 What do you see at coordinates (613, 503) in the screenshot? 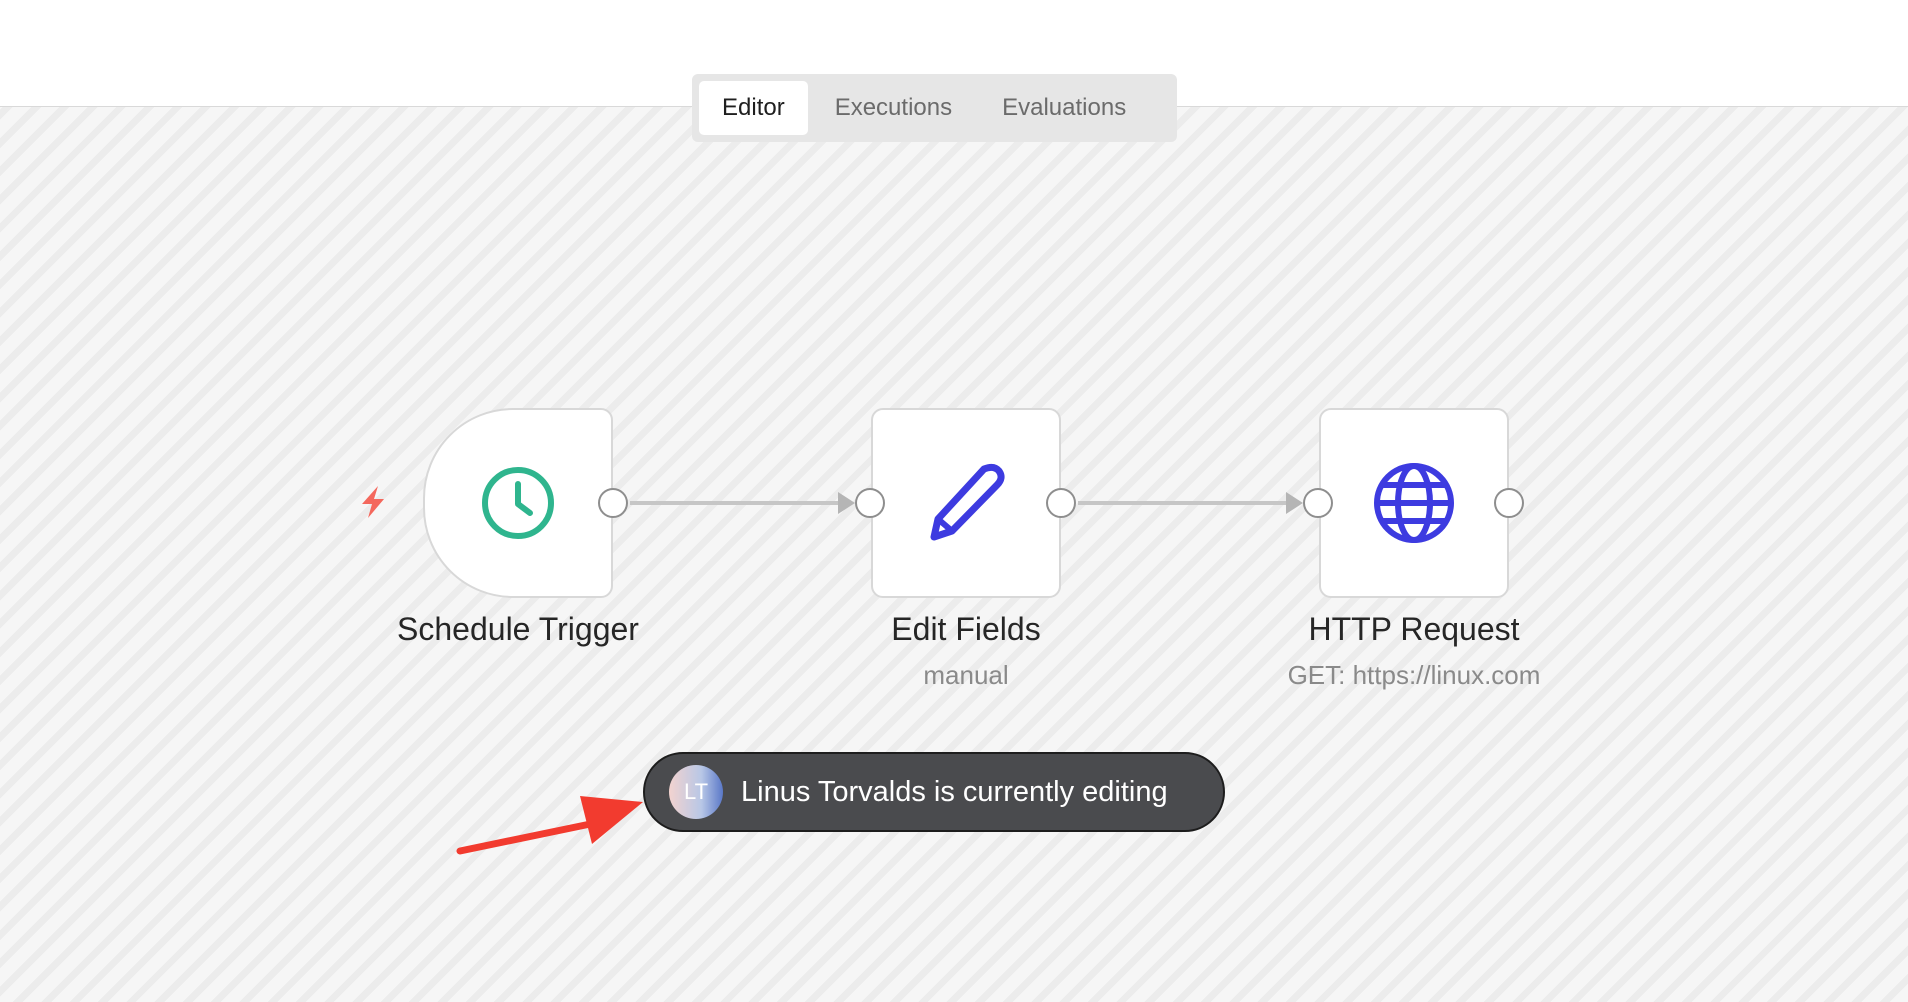
I see `schedule-output-handle` at bounding box center [613, 503].